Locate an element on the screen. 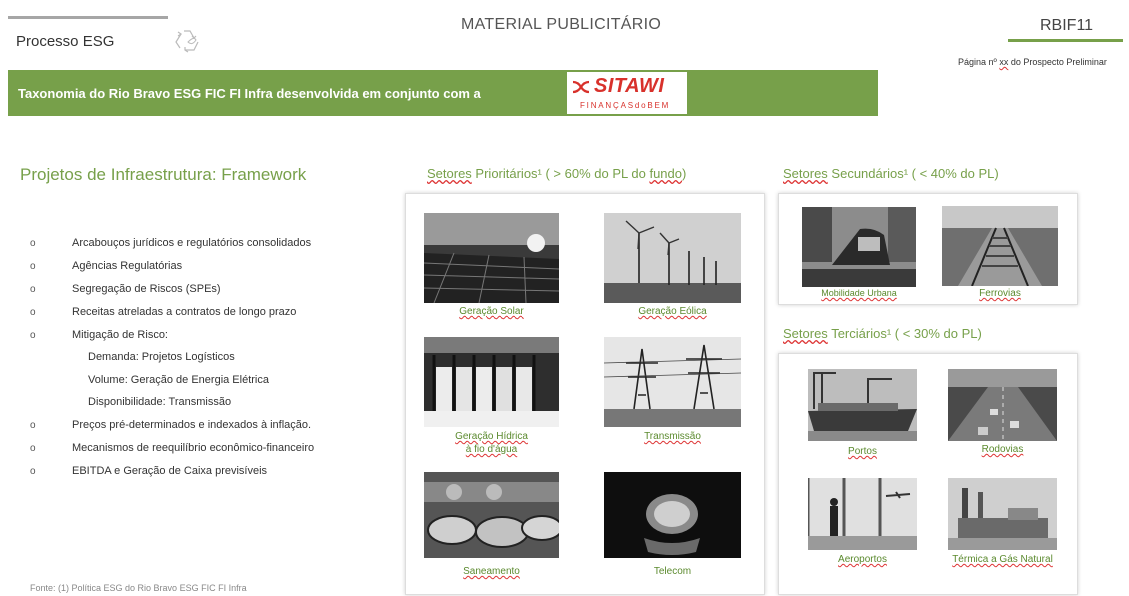 The height and width of the screenshot is (596, 1129). framework-item: Segregação de Riscos (SPEs) is located at coordinates (146, 289).